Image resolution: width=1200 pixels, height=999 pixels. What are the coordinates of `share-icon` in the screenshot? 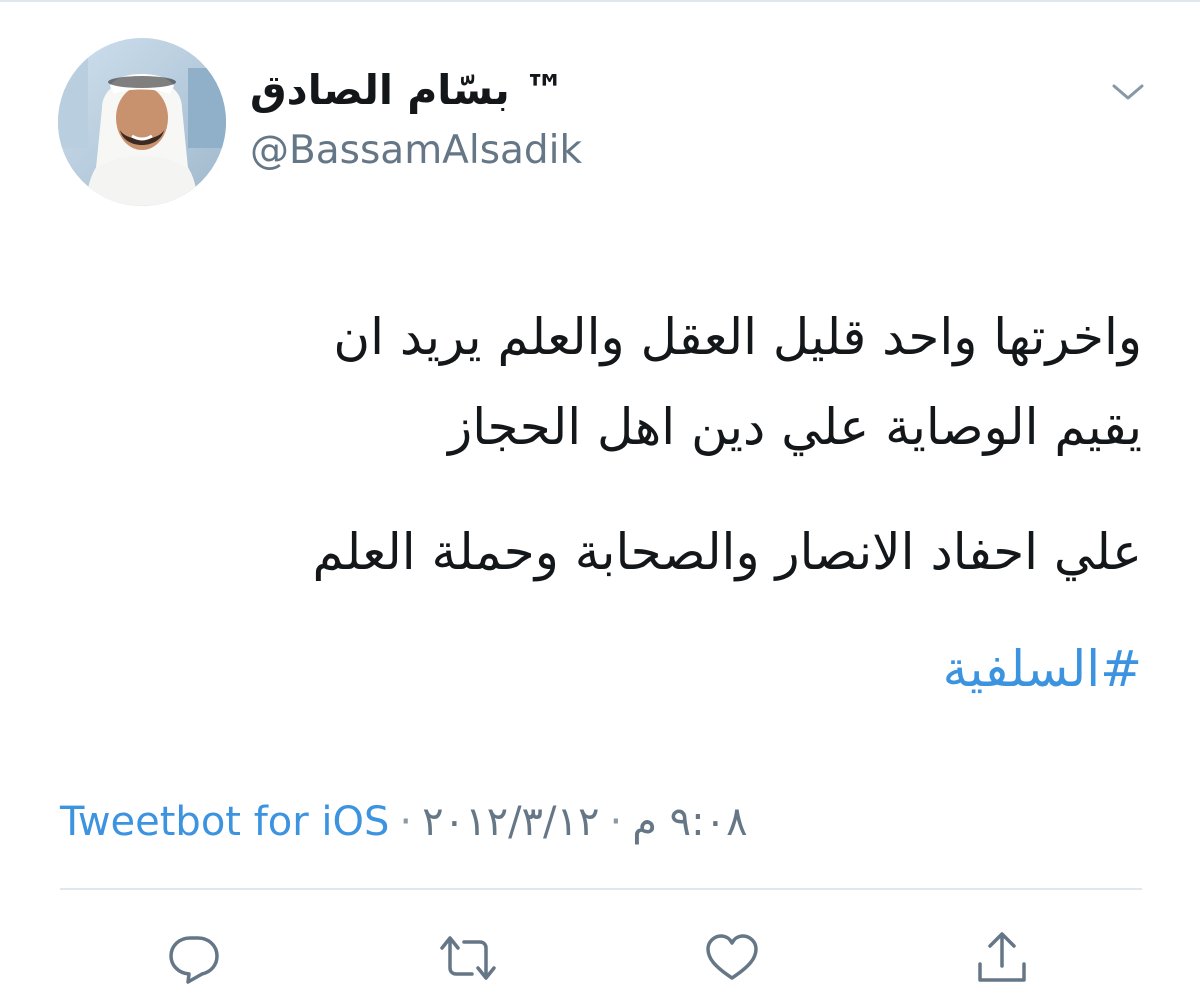 It's located at (1002, 957).